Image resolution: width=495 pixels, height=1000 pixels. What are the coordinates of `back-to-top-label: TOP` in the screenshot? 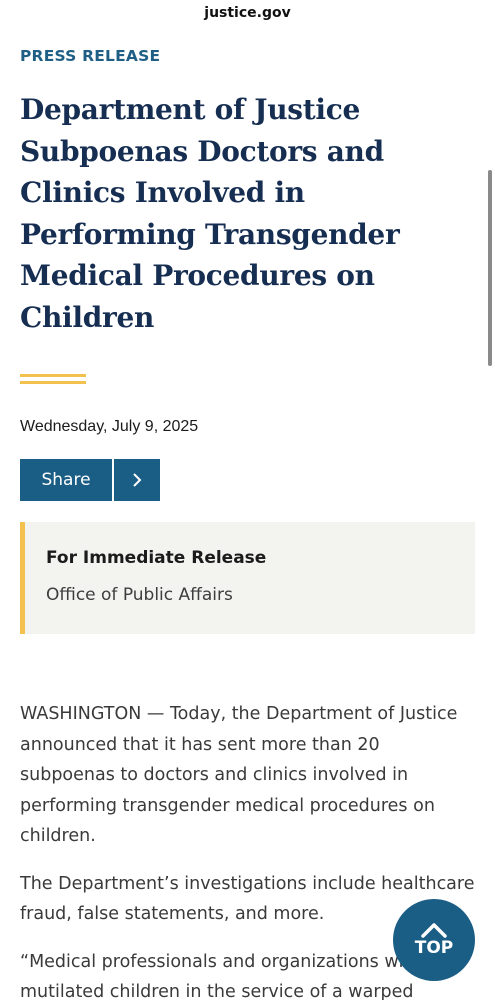 It's located at (434, 948).